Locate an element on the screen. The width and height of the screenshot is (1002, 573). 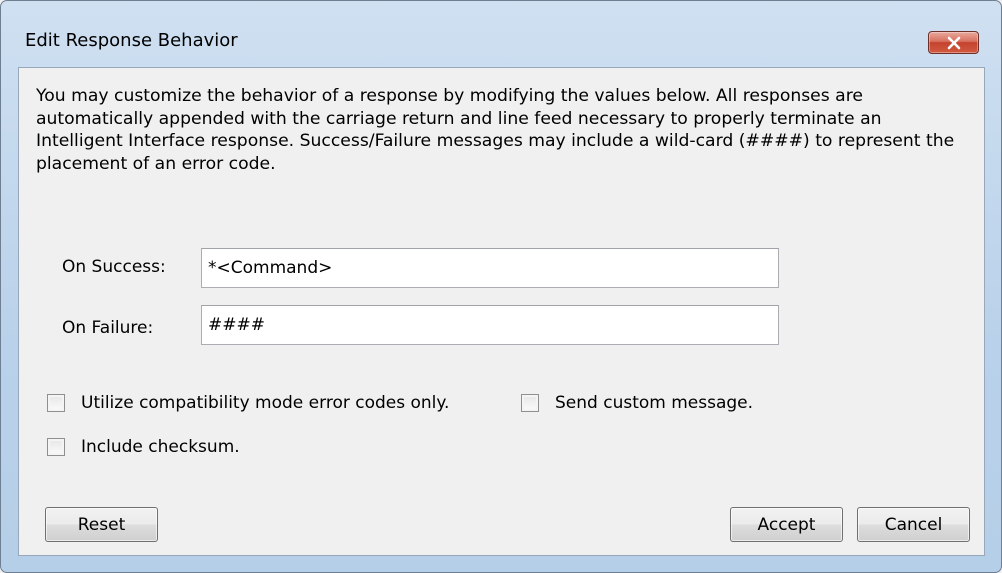
on-failure-label: On Failure: is located at coordinates (108, 328).